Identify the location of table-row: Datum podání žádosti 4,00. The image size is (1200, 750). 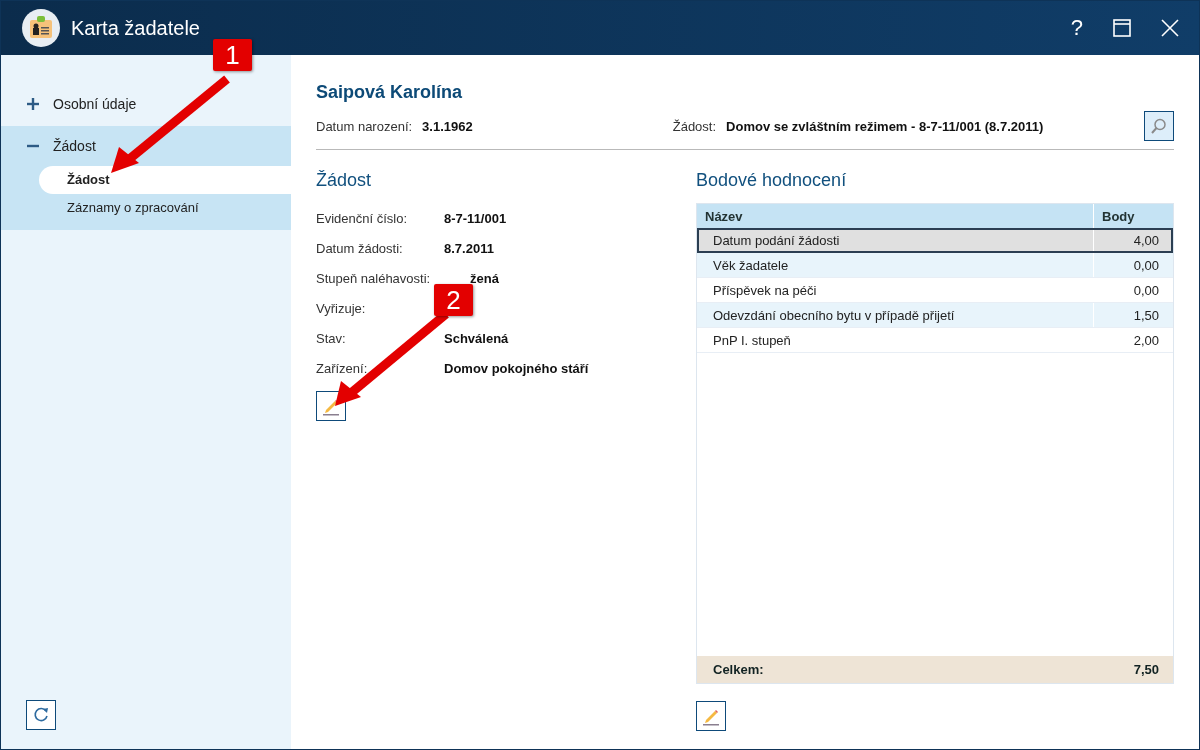
(935, 240).